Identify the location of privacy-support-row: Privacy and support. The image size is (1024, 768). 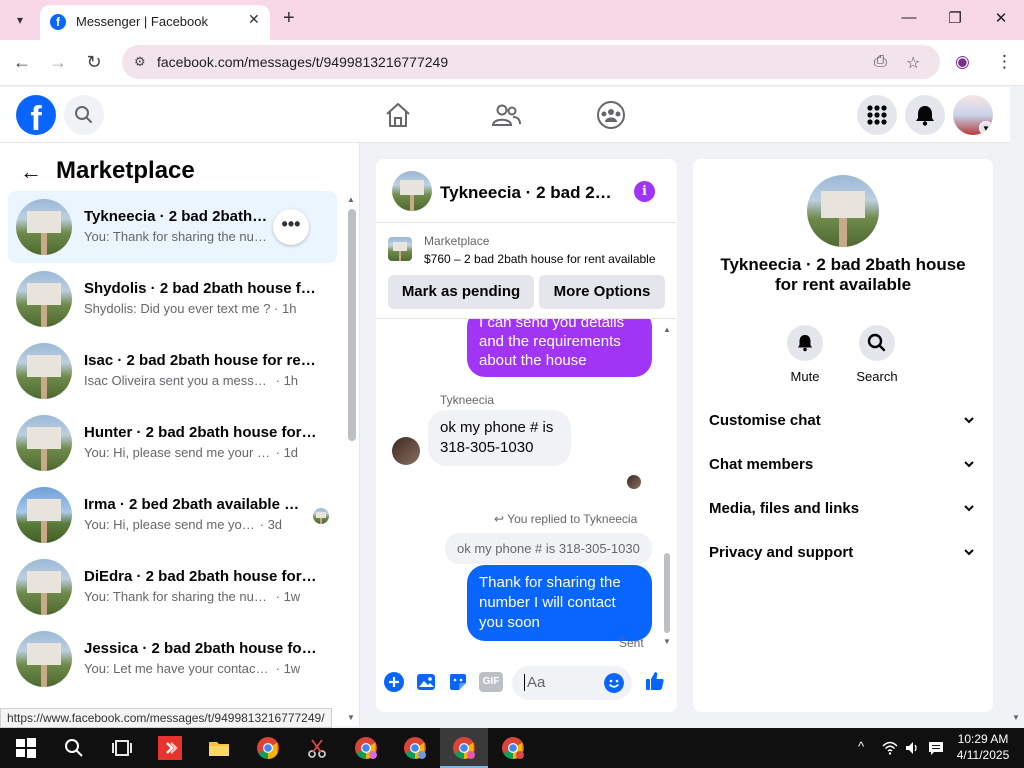
(843, 556).